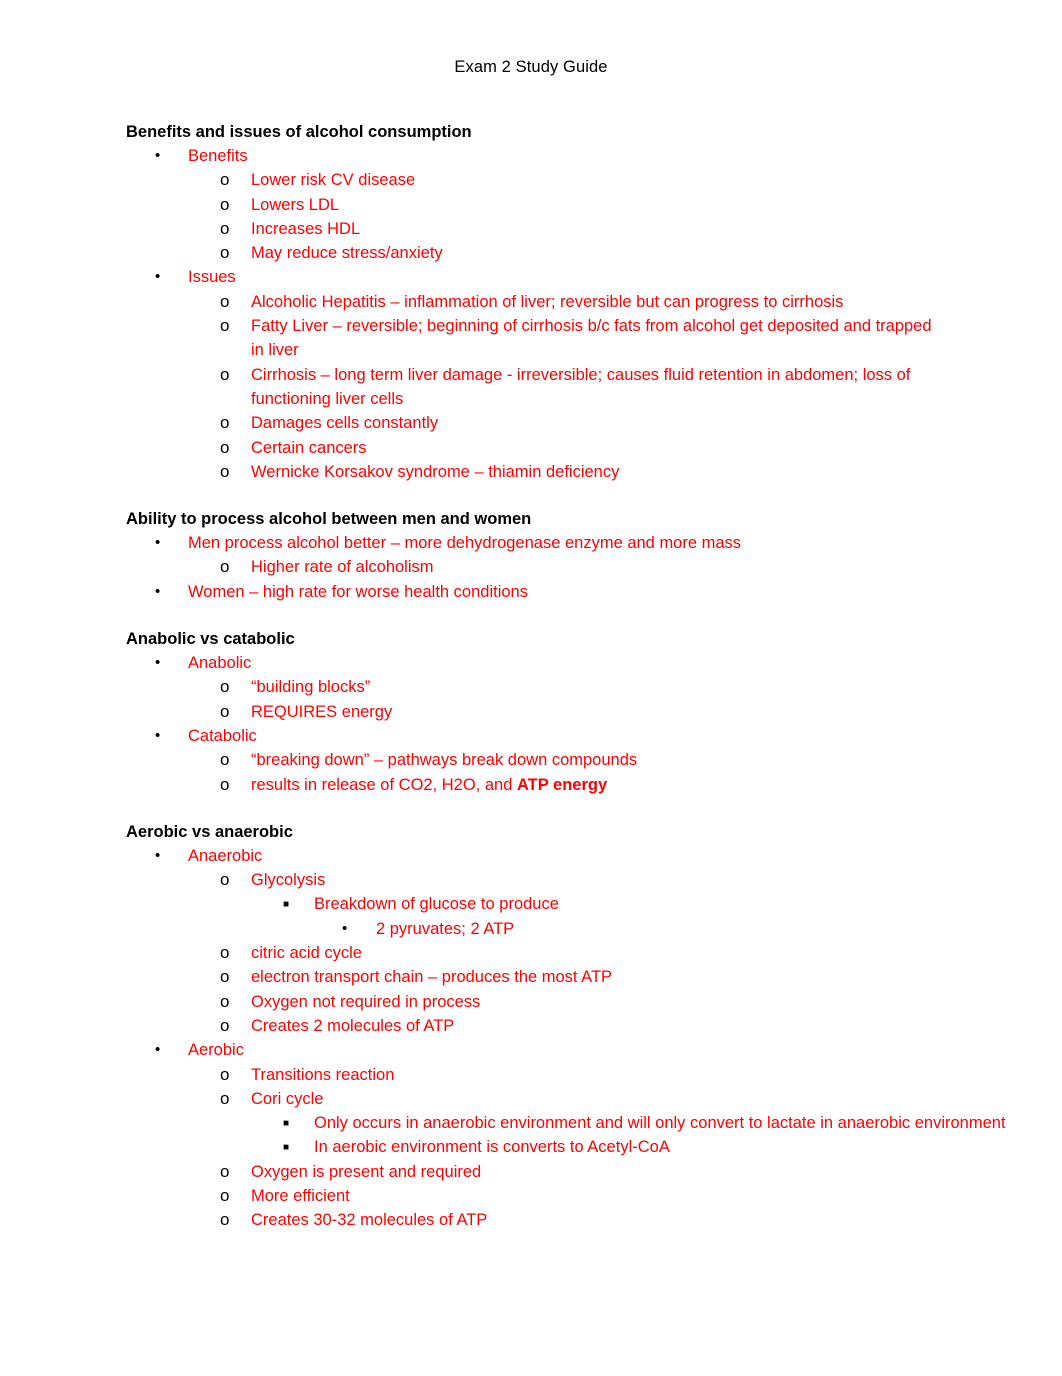  What do you see at coordinates (536, 180) in the screenshot?
I see `list-item: o Lower risk CV disease` at bounding box center [536, 180].